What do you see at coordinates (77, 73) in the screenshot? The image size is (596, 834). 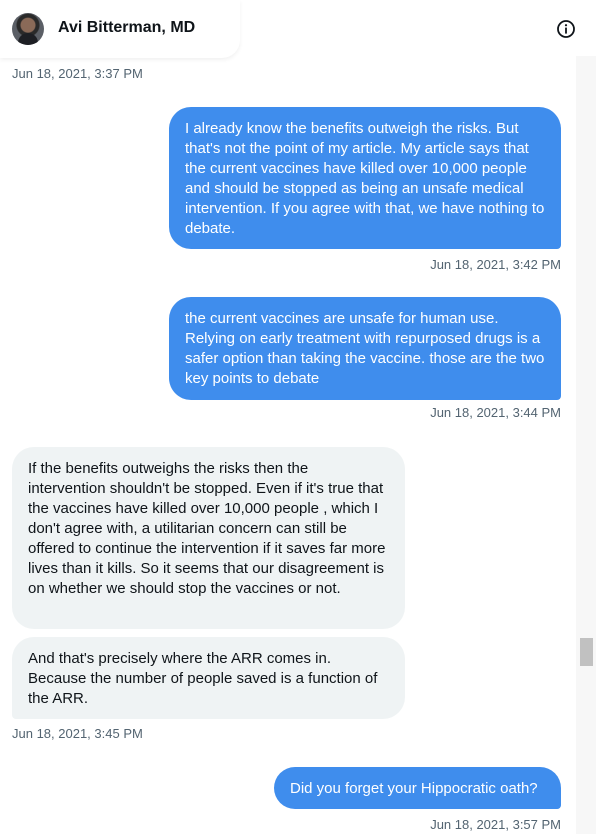 I see `message-timestamp: Jun 18, 2021, 3:37 PM` at bounding box center [77, 73].